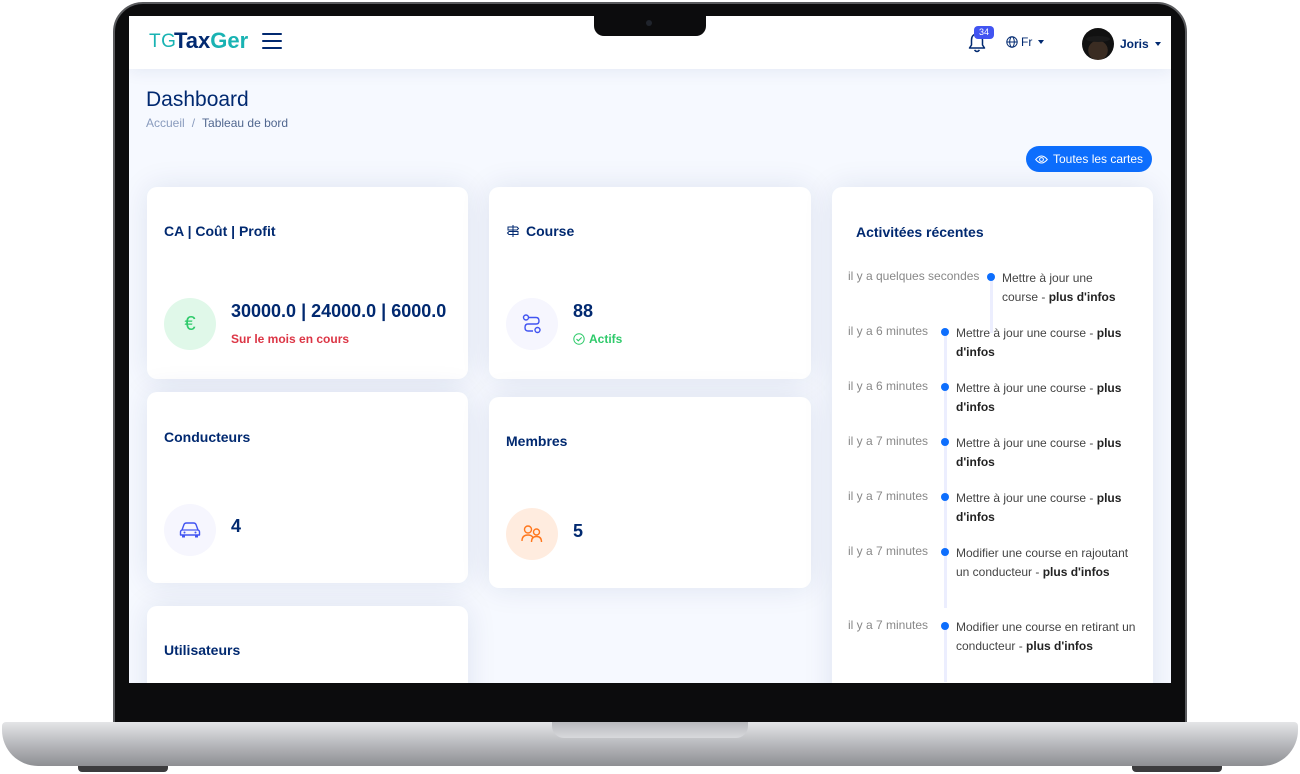 This screenshot has width=1300, height=774. Describe the element at coordinates (650, 283) in the screenshot. I see `card-course: Course 88 Actifs` at that location.